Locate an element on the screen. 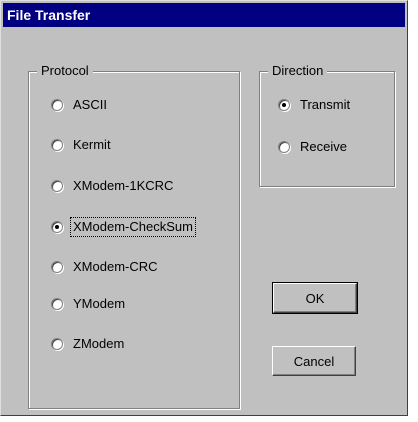  direction-option-transmit: Transmit is located at coordinates (315, 105).